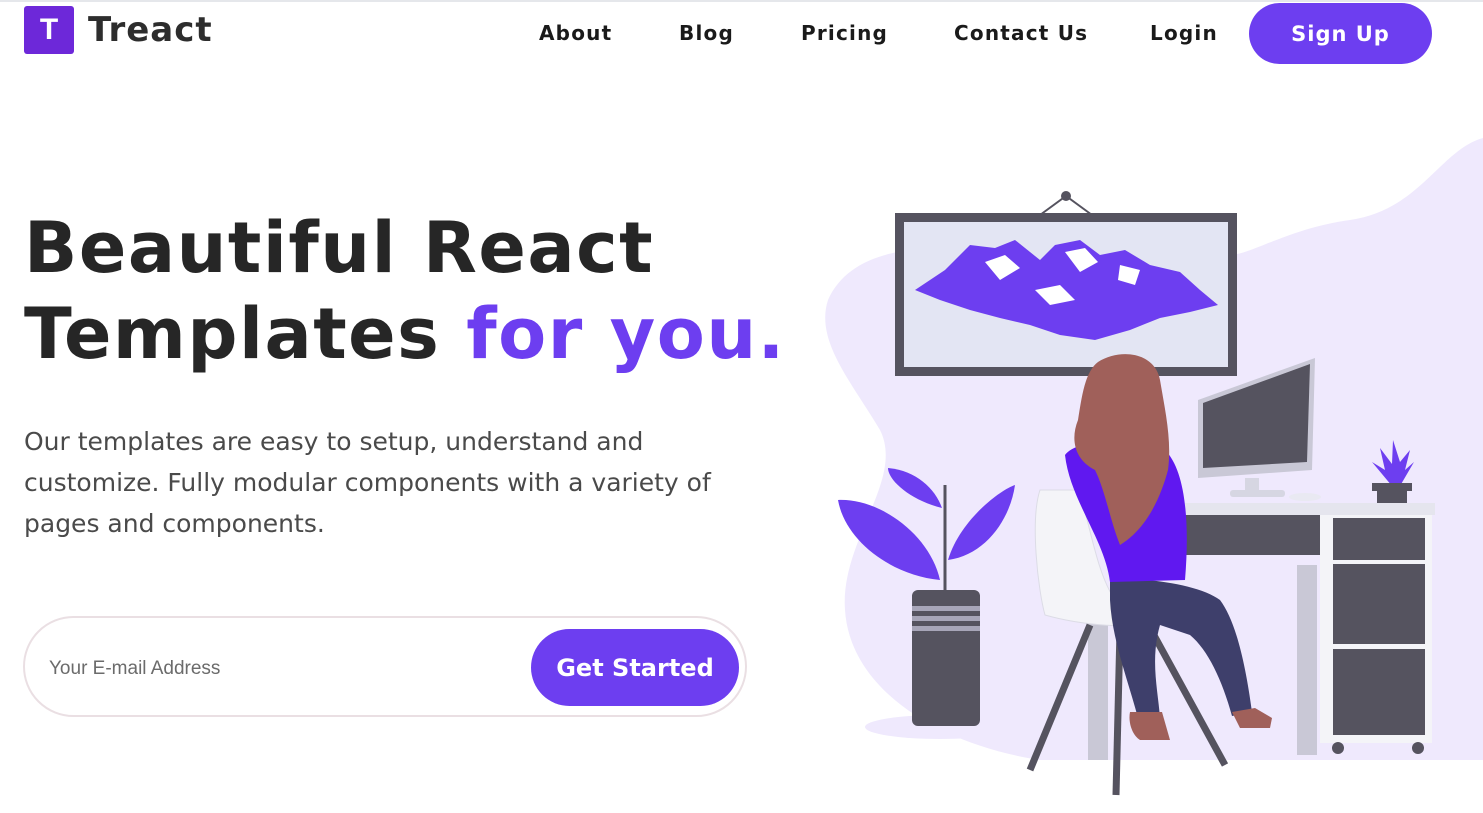  I want to click on get-started-button: Get Started, so click(635, 667).